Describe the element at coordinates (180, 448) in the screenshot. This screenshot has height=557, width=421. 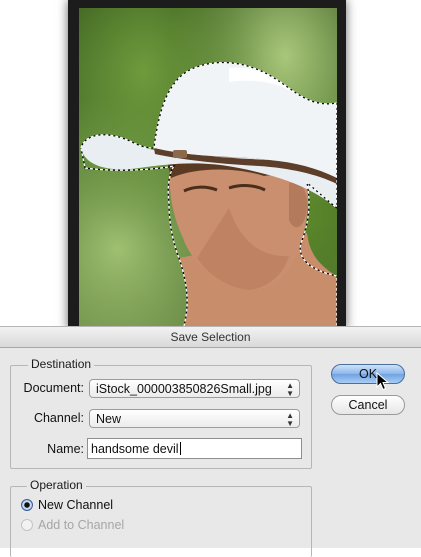
I see `text-caret` at that location.